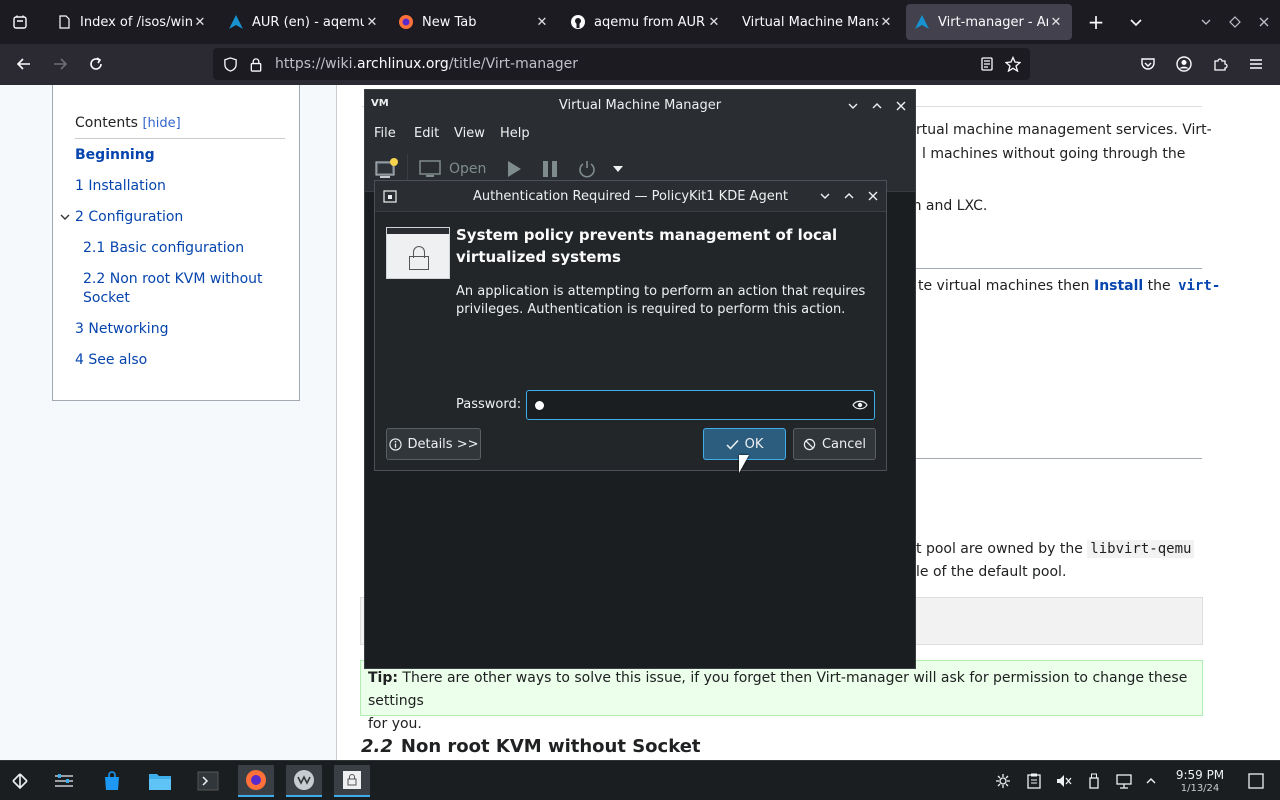  Describe the element at coordinates (120, 186) in the screenshot. I see `toc-item-installation: 1 Installation` at that location.